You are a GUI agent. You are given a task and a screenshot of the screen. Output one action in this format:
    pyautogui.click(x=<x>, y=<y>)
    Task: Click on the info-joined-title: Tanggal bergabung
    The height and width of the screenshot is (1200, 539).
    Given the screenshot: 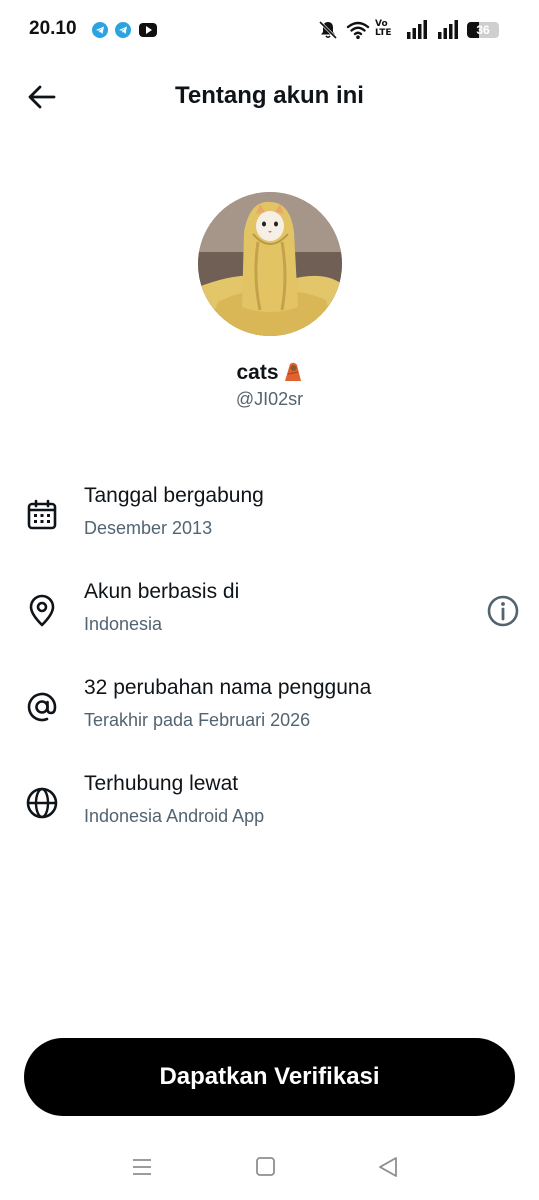 What is the action you would take?
    pyautogui.click(x=174, y=495)
    